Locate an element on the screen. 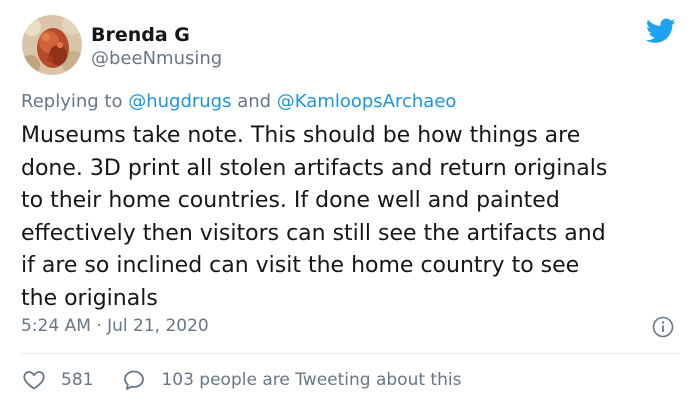 This screenshot has height=406, width=700. info-circle-icon is located at coordinates (663, 327).